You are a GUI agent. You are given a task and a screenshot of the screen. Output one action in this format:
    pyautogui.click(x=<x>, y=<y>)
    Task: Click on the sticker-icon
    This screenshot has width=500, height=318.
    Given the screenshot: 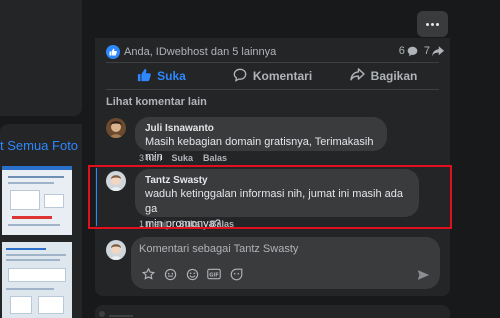 What is the action you would take?
    pyautogui.click(x=148, y=274)
    